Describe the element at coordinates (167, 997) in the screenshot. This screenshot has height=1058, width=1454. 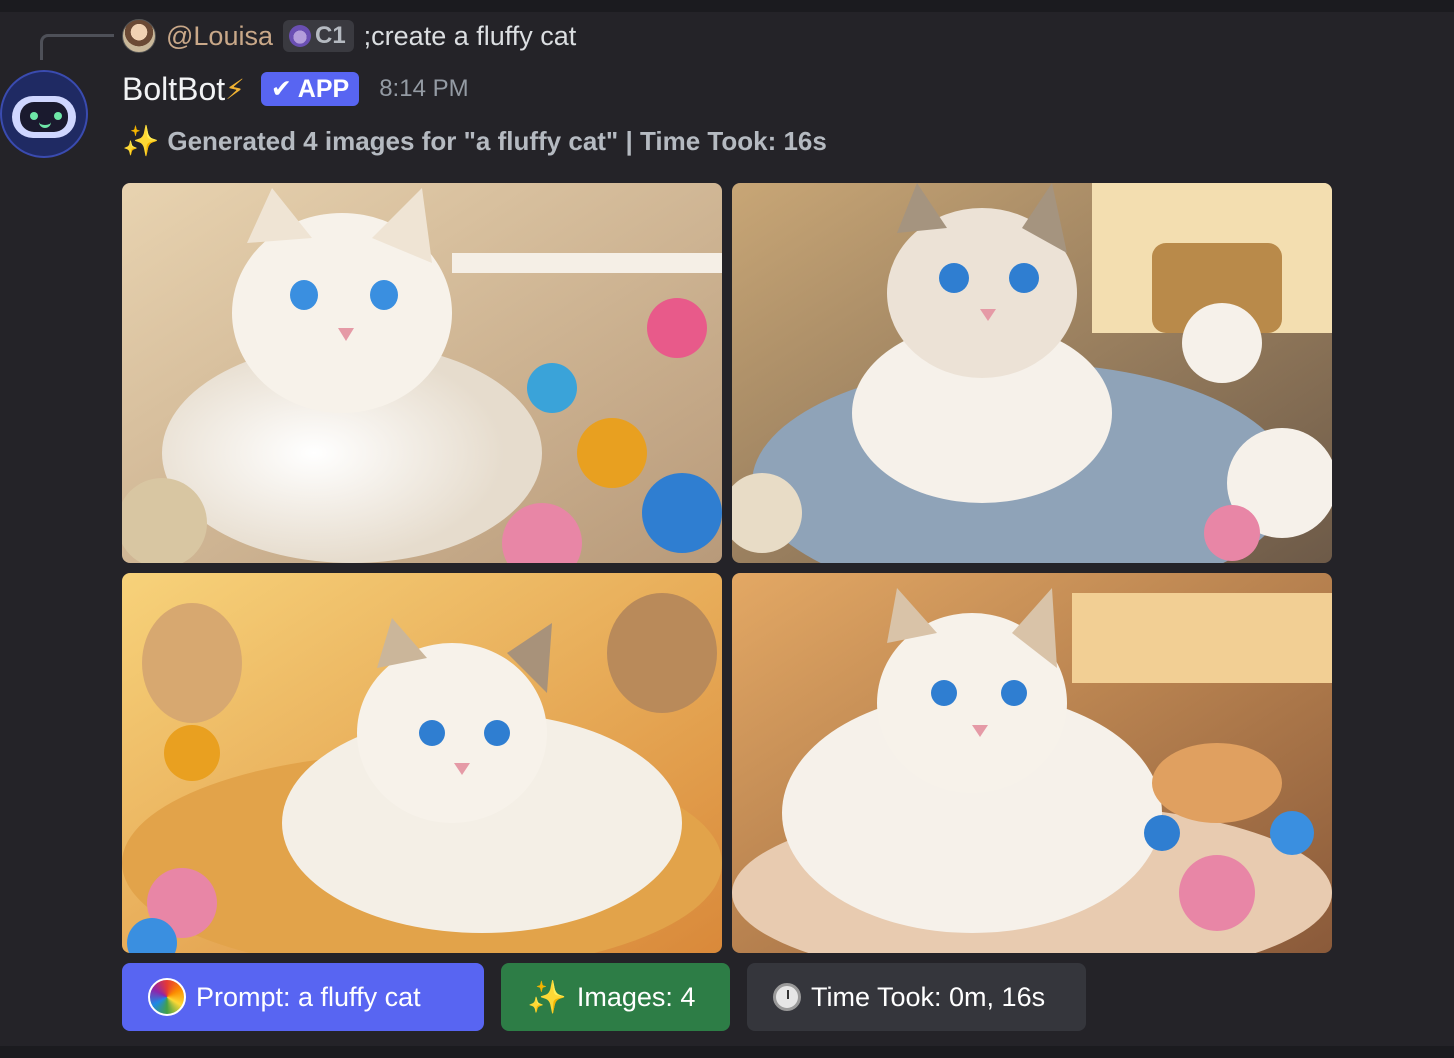
I see `color-wheel-icon` at that location.